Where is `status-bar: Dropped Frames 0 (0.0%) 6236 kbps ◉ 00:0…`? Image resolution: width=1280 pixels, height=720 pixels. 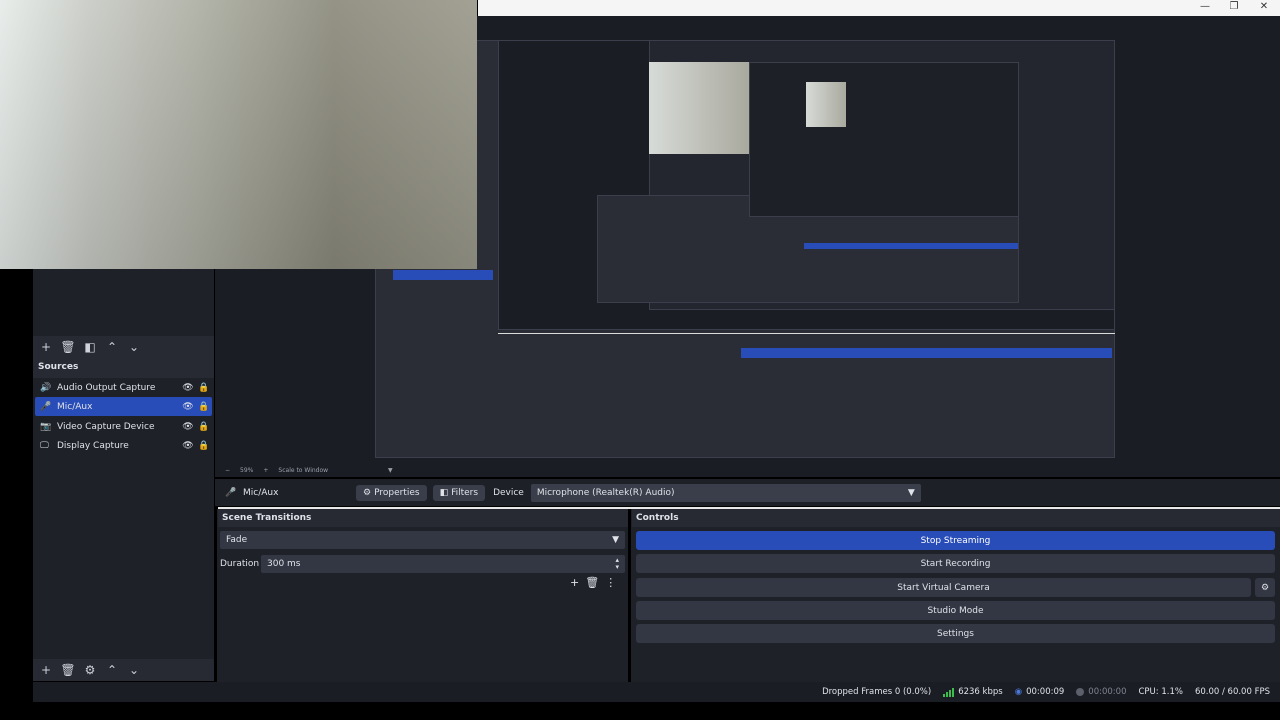 status-bar: Dropped Frames 0 (0.0%) 6236 kbps ◉ 00:0… is located at coordinates (656, 692).